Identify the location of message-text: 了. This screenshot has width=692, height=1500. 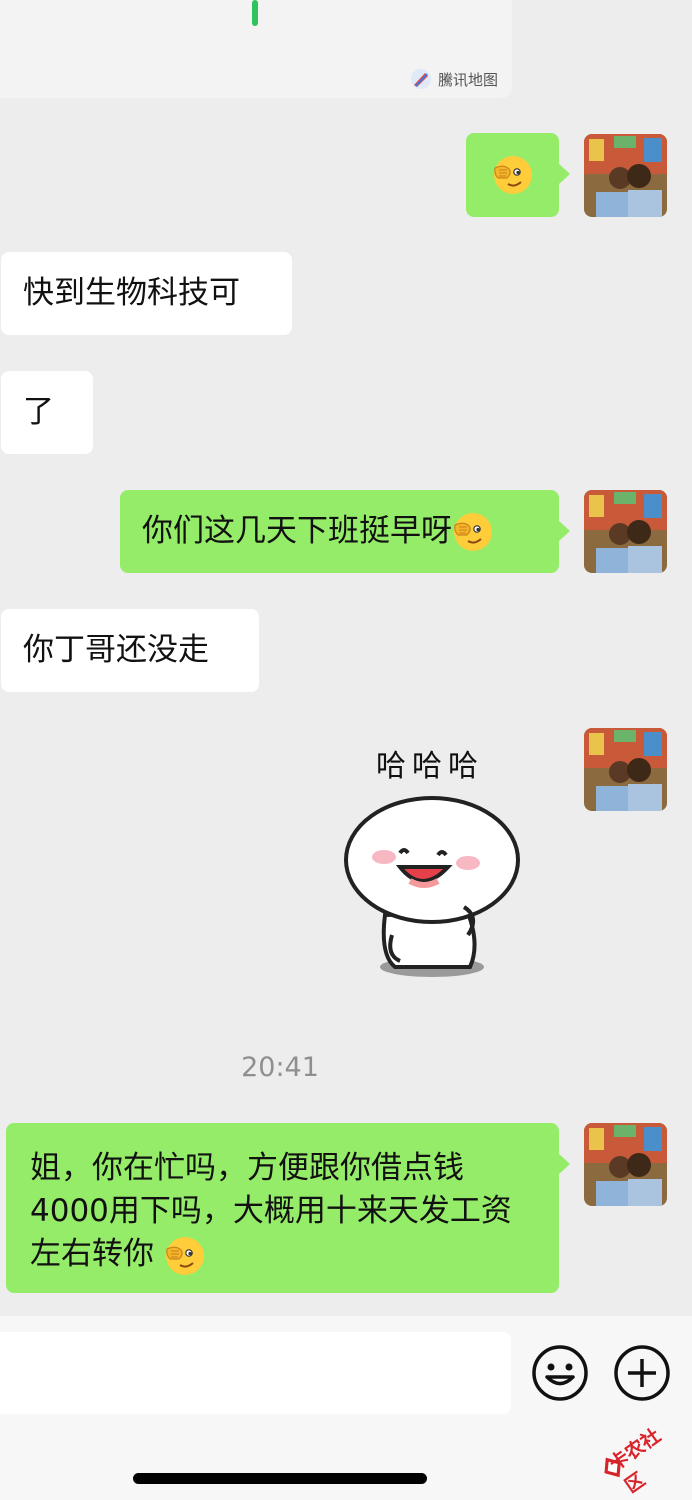
(38, 412).